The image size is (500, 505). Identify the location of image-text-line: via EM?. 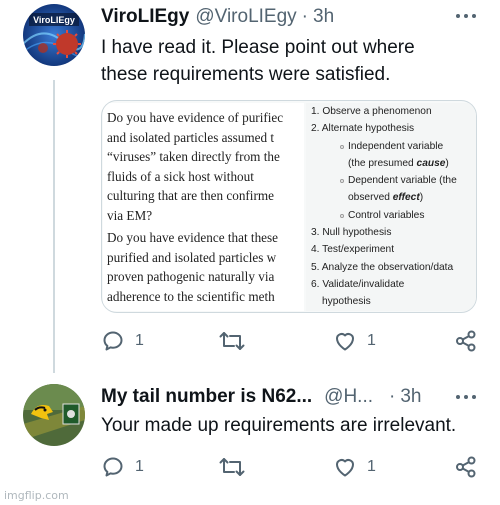
(130, 215).